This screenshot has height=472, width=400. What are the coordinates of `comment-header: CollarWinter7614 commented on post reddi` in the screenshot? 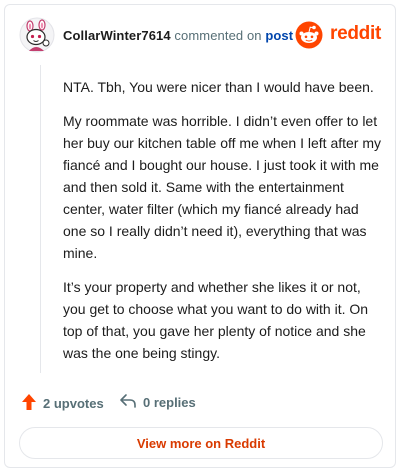 It's located at (200, 37).